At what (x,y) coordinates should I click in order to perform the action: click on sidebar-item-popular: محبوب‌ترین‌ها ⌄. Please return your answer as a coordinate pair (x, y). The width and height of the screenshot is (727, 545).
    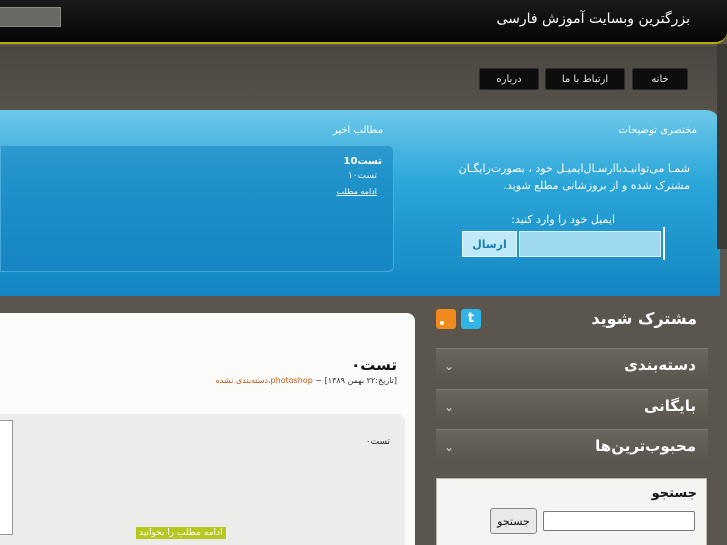
    Looking at the image, I should click on (572, 447).